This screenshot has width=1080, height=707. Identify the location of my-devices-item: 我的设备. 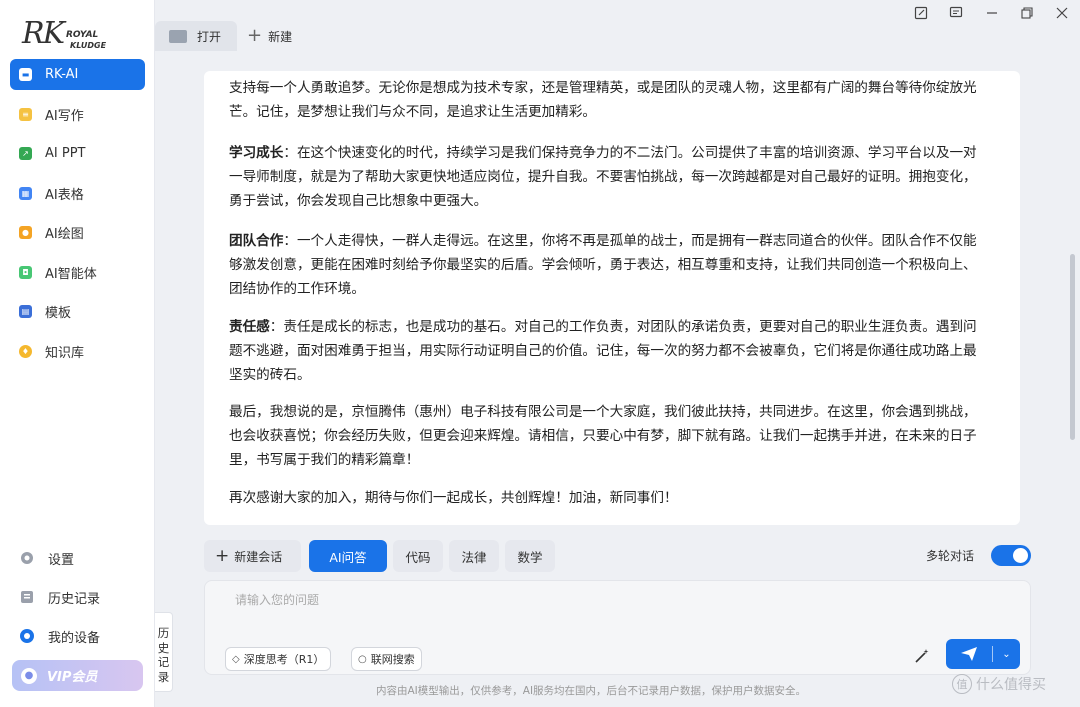
(79, 636).